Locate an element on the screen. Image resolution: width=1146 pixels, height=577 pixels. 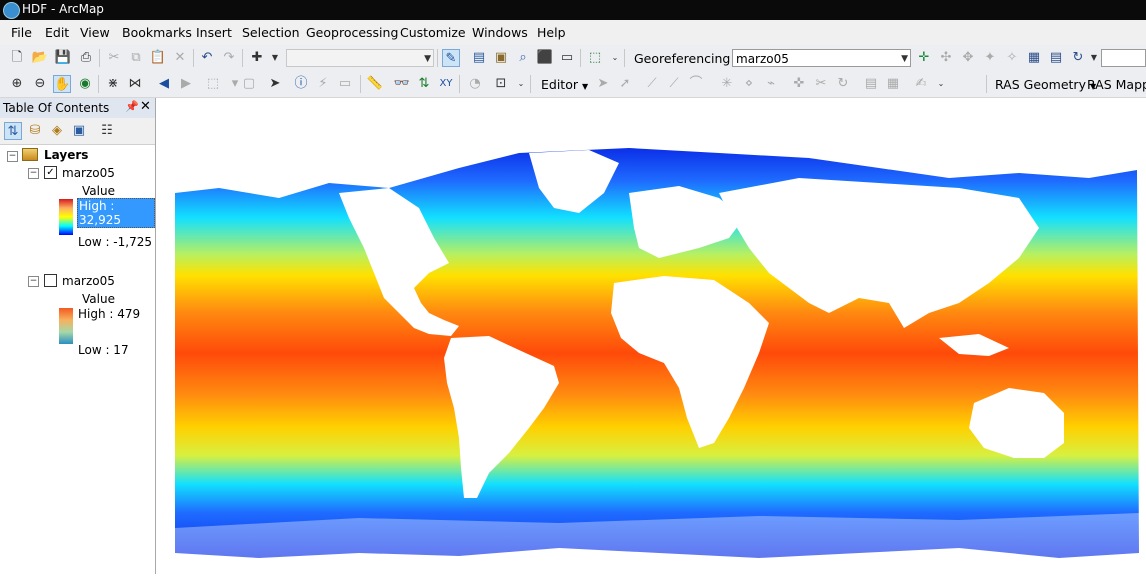
copy-icon: ⧉ is located at coordinates (136, 58).